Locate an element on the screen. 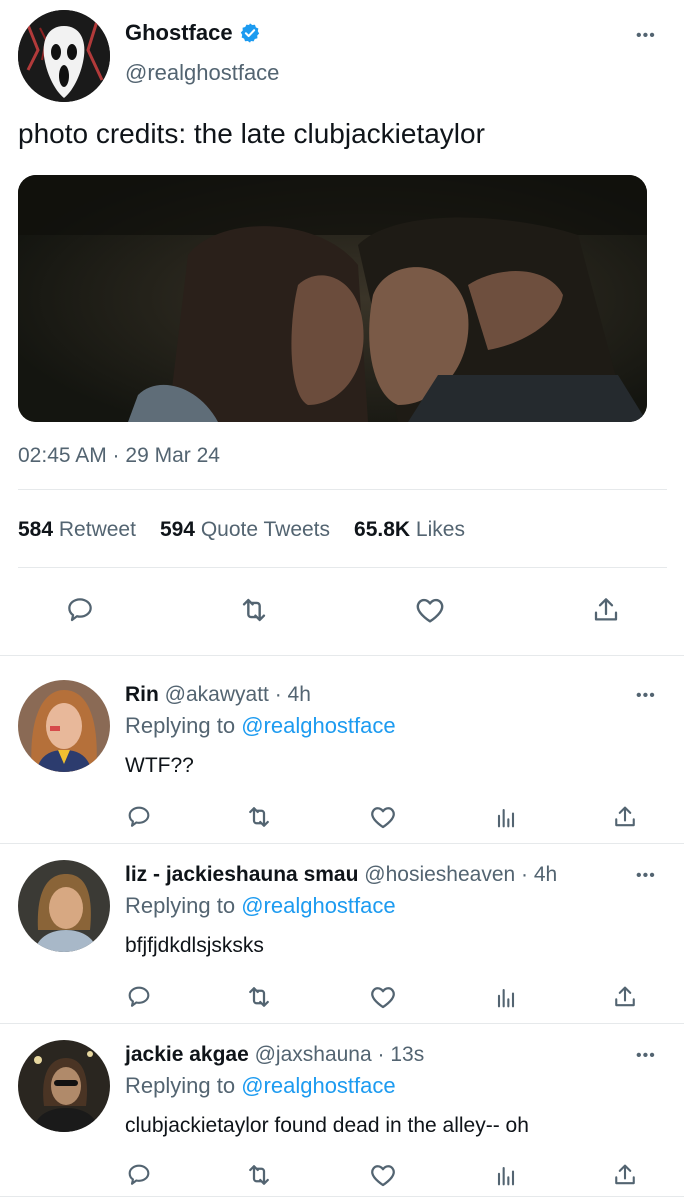  retweets-stat: 584 Retweet is located at coordinates (77, 530).